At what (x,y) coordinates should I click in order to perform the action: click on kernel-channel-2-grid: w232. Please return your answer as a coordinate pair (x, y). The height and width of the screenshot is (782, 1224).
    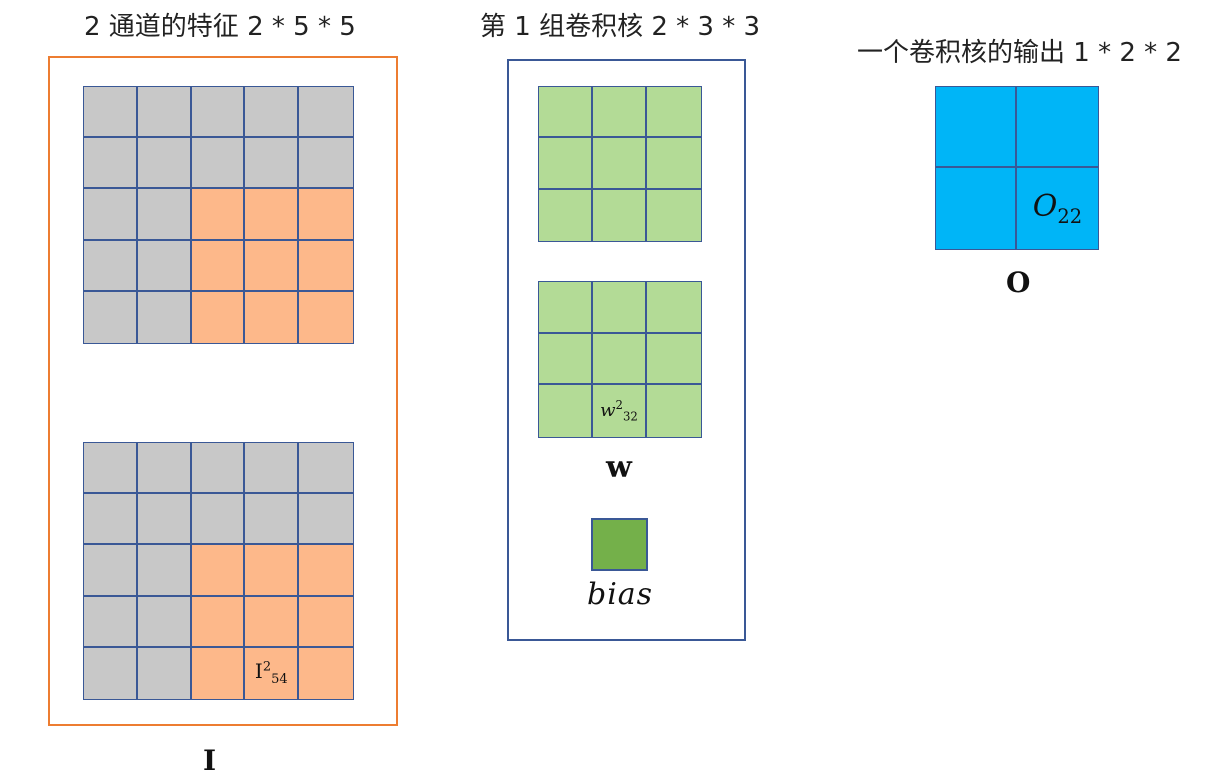
    Looking at the image, I should click on (620, 359).